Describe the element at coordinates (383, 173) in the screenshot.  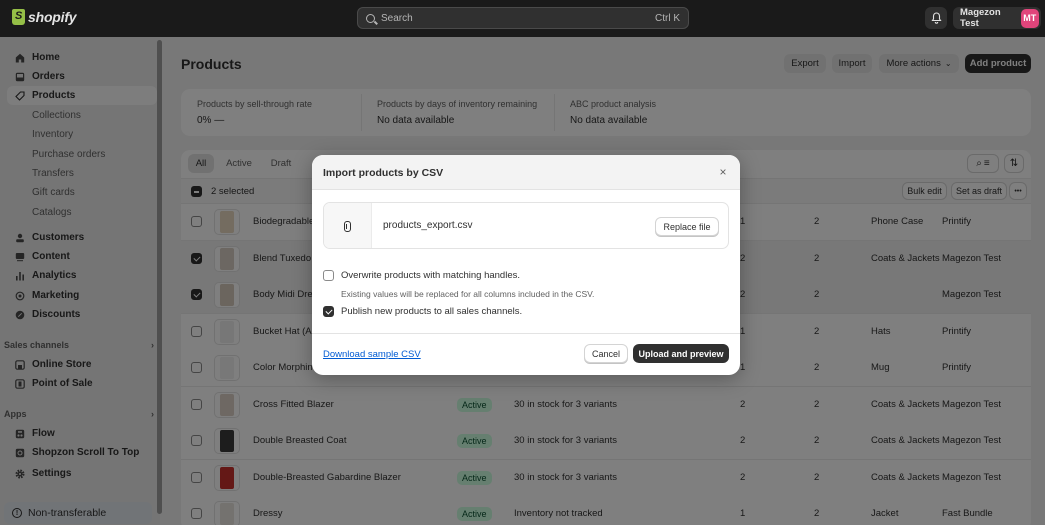
I see `modal-title: Import products by CSV` at that location.